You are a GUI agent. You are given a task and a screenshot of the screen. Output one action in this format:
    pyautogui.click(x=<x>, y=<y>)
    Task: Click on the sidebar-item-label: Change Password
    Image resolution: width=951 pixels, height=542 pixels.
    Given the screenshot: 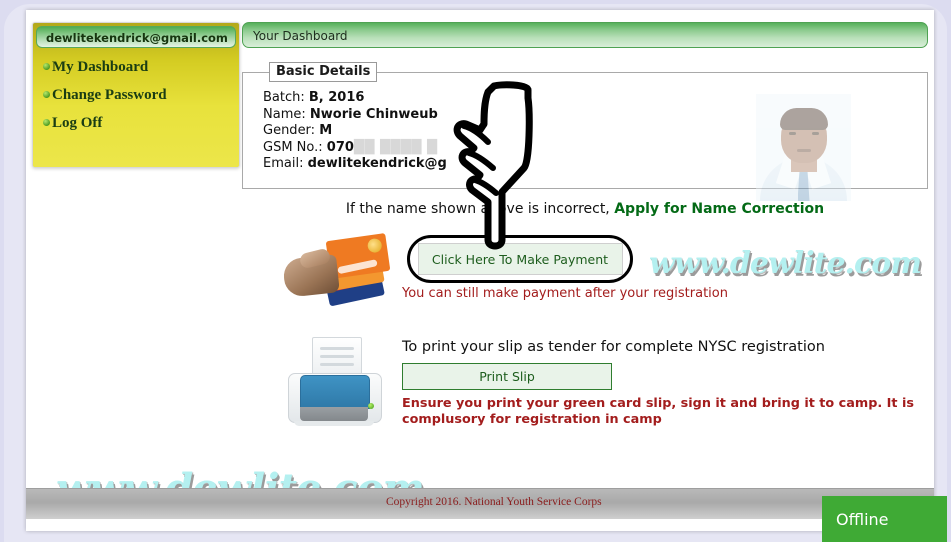 What is the action you would take?
    pyautogui.click(x=109, y=95)
    